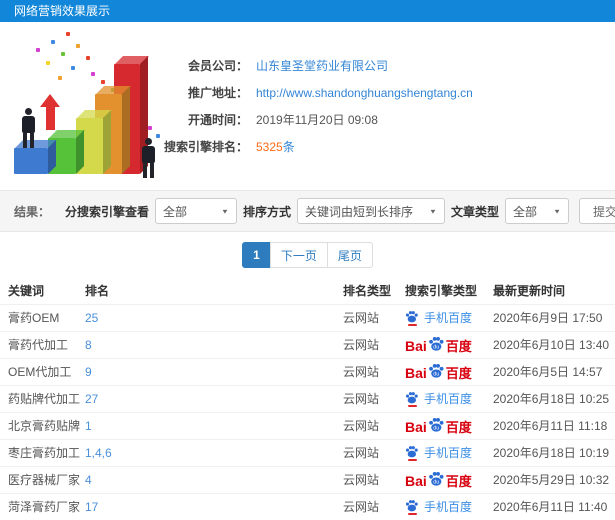  Describe the element at coordinates (98, 453) in the screenshot. I see `rank-link: 1,4,6` at that location.